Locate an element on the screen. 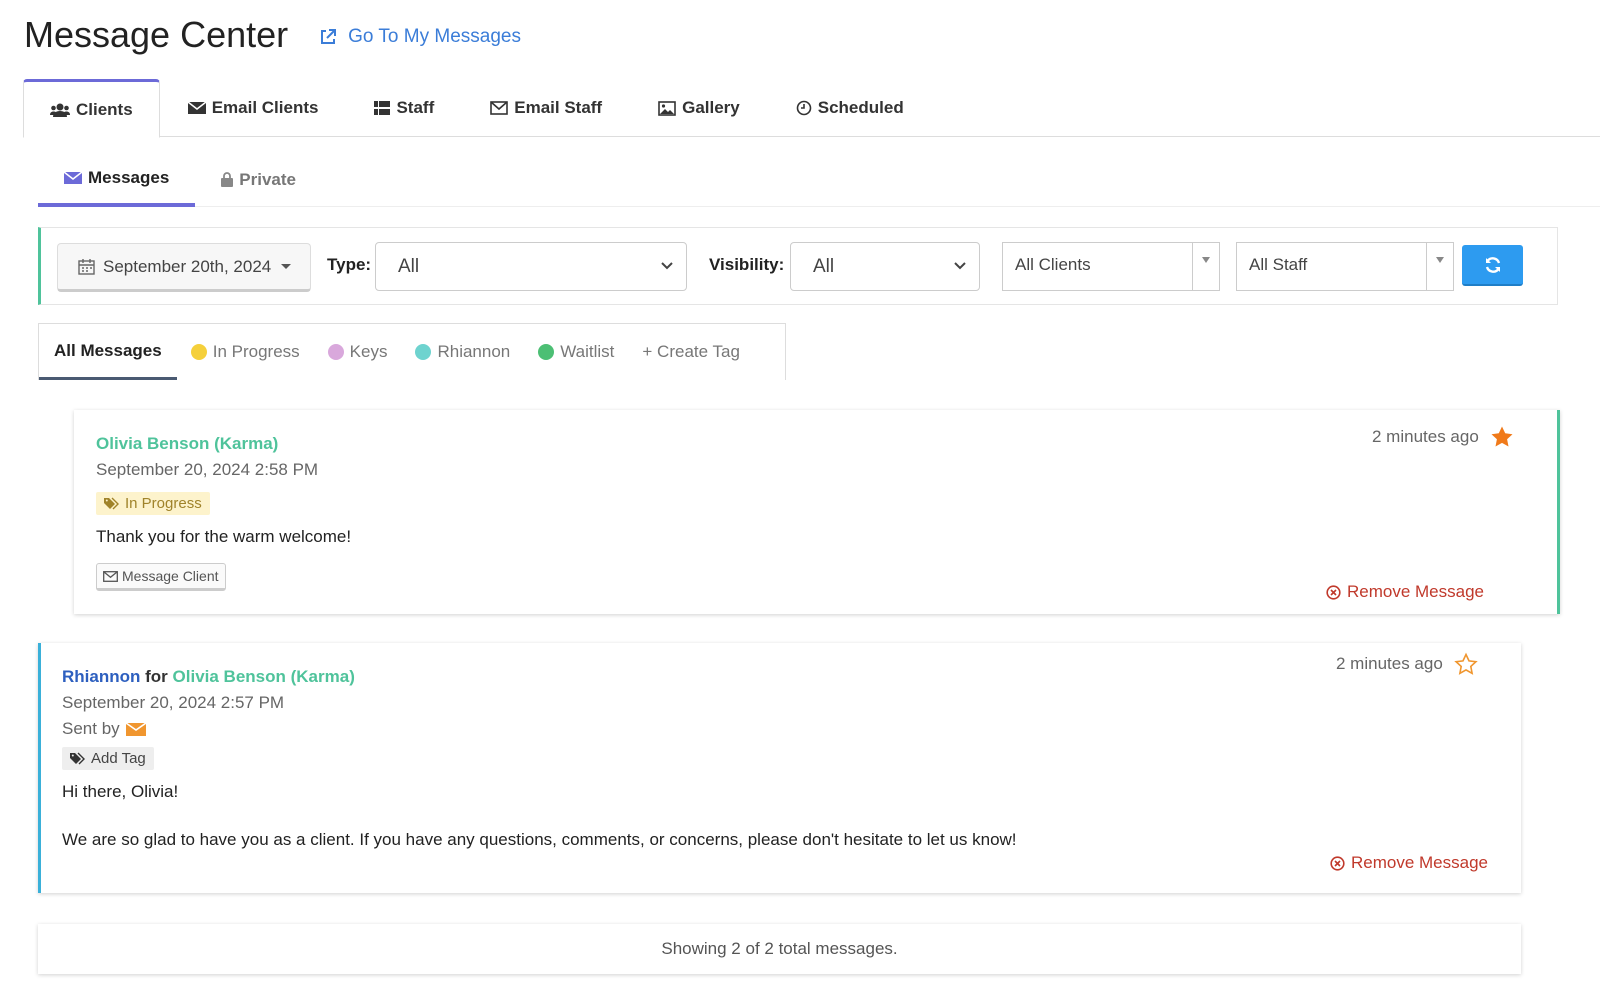 The height and width of the screenshot is (998, 1600). tag-label: Keys is located at coordinates (368, 351).